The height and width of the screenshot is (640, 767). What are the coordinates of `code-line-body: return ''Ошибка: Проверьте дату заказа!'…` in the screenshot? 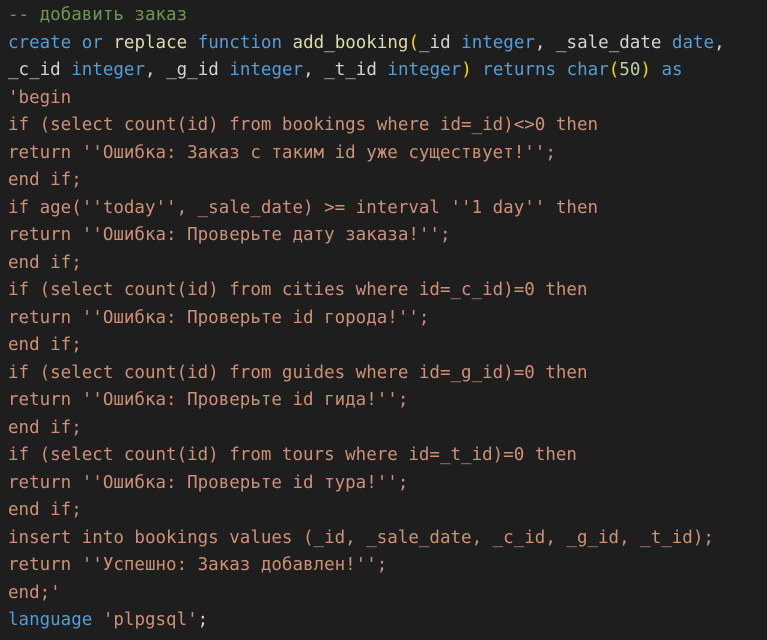 It's located at (229, 235).